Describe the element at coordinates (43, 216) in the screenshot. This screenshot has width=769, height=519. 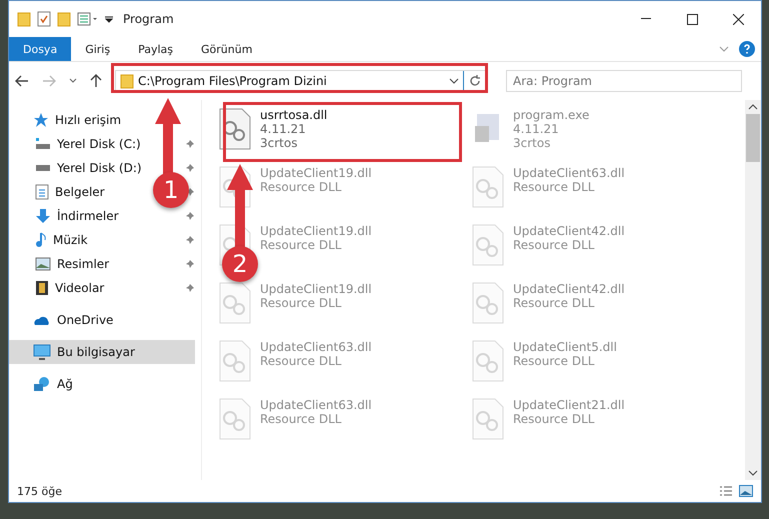
I see `download-arrow-icon` at that location.